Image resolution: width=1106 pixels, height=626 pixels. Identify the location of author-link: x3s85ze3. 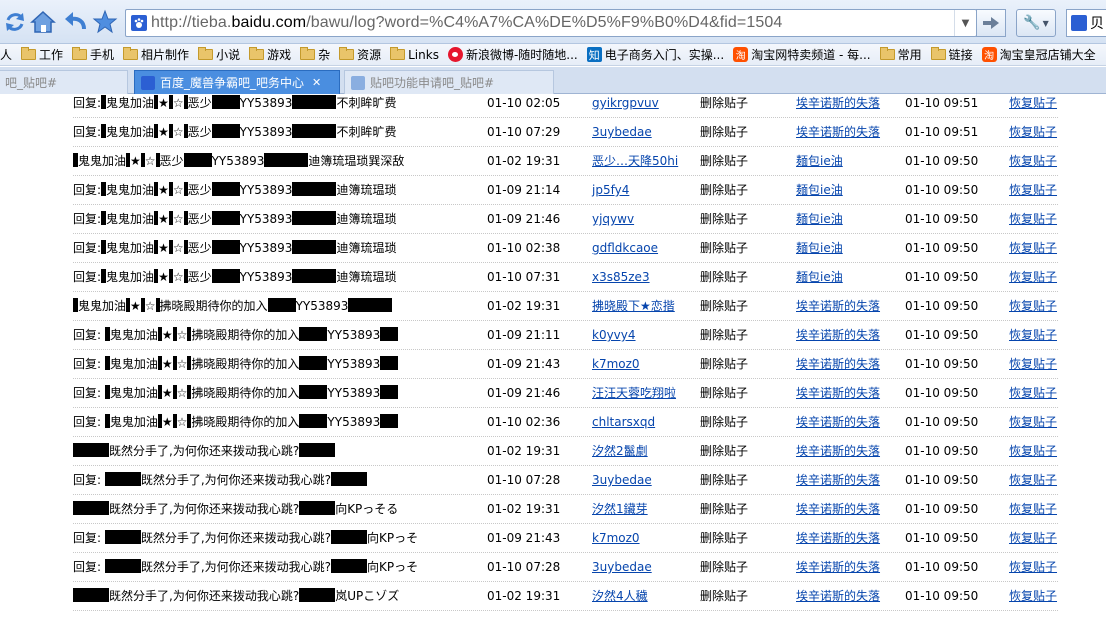
(621, 277).